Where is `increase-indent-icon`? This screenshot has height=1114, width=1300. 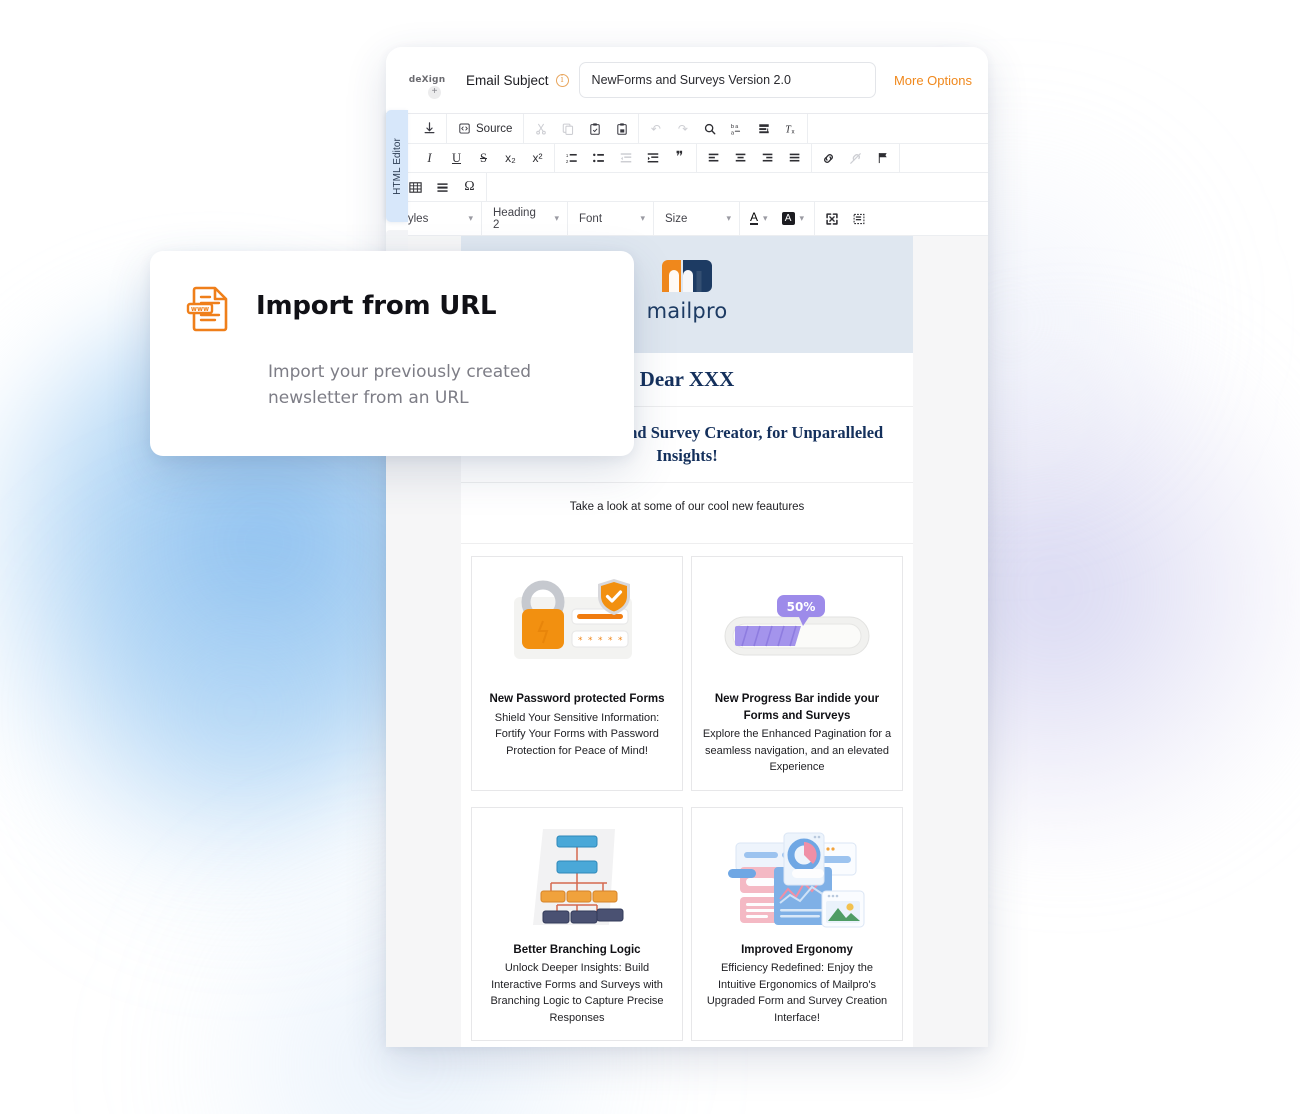
increase-indent-icon is located at coordinates (652, 158).